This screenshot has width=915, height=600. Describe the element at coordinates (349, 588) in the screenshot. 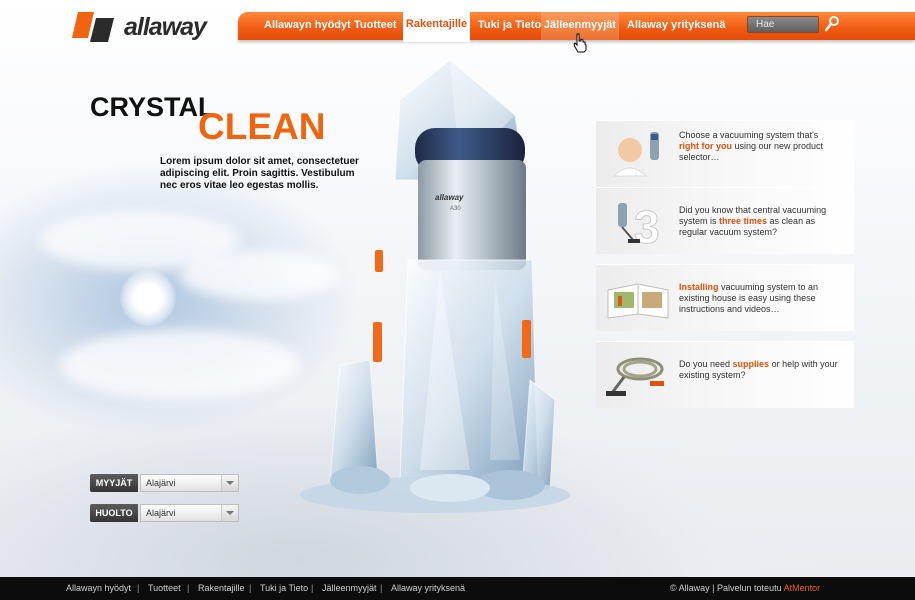

I see `footer-link-jalleenmyyjat: Jälleenmyyjät` at that location.